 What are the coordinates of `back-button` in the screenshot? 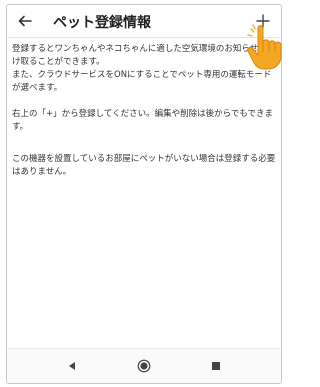 It's located at (25, 21).